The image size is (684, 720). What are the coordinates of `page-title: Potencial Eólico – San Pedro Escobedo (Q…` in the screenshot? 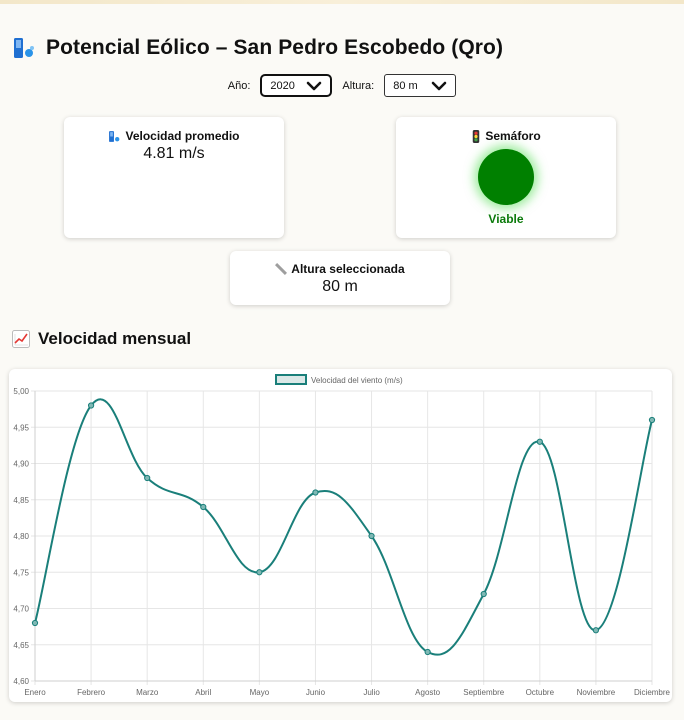 It's located at (275, 47).